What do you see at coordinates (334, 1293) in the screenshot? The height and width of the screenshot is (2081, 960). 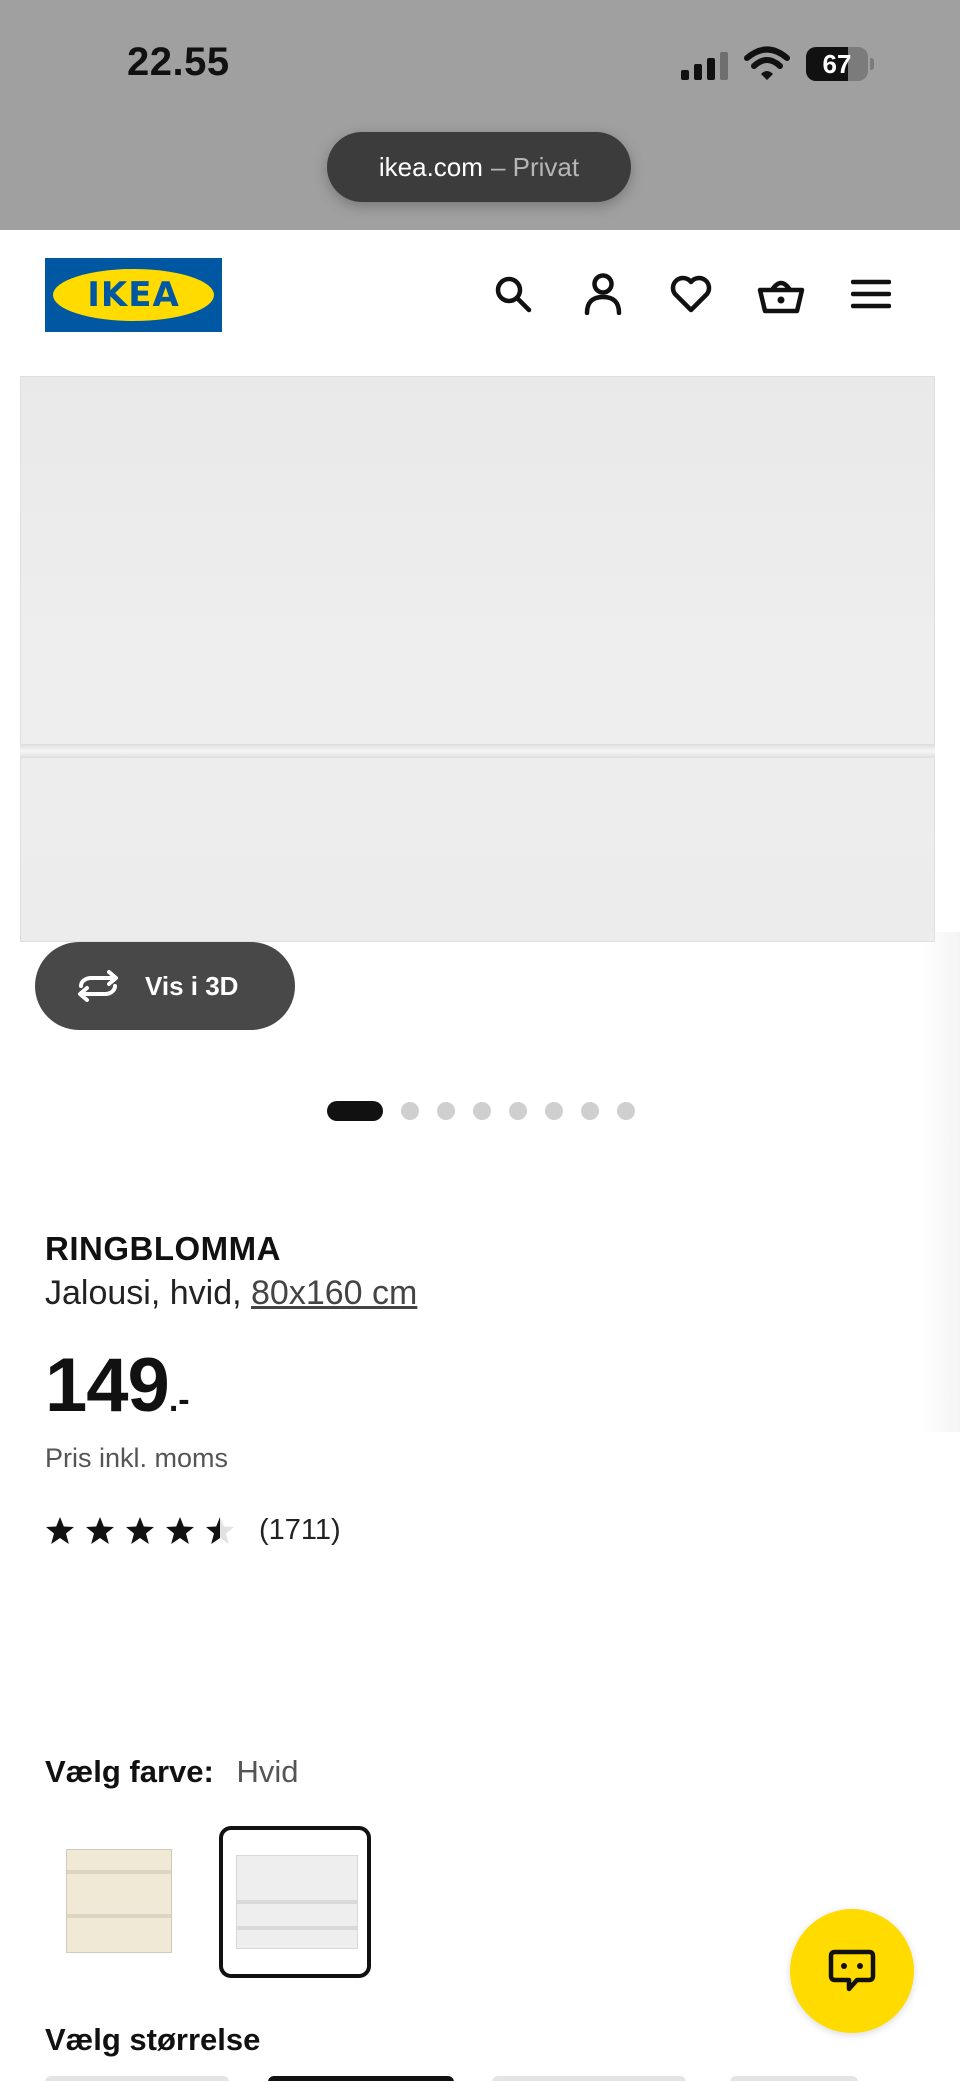 I see `size-link: 80x160 cm` at bounding box center [334, 1293].